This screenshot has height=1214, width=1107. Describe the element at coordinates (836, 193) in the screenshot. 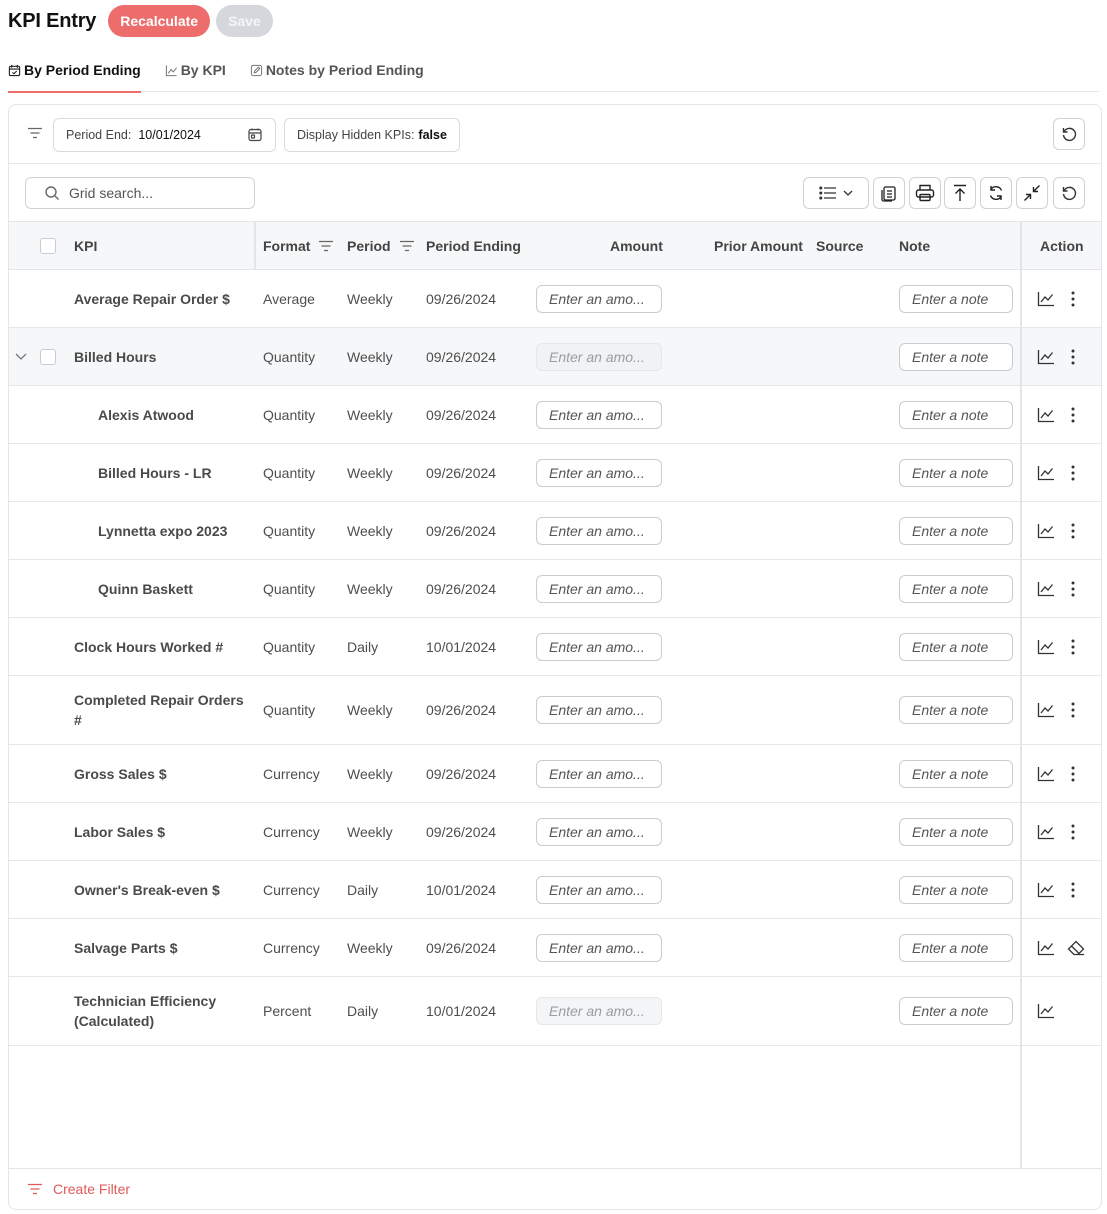

I see `column-chooser-button` at that location.